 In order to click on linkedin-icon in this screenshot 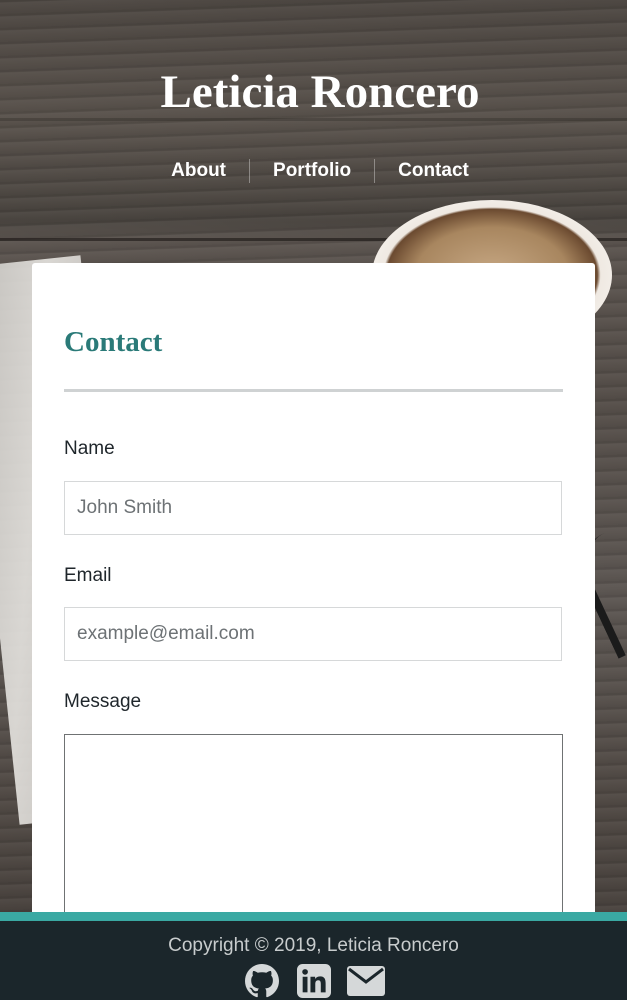, I will do `click(313, 981)`.